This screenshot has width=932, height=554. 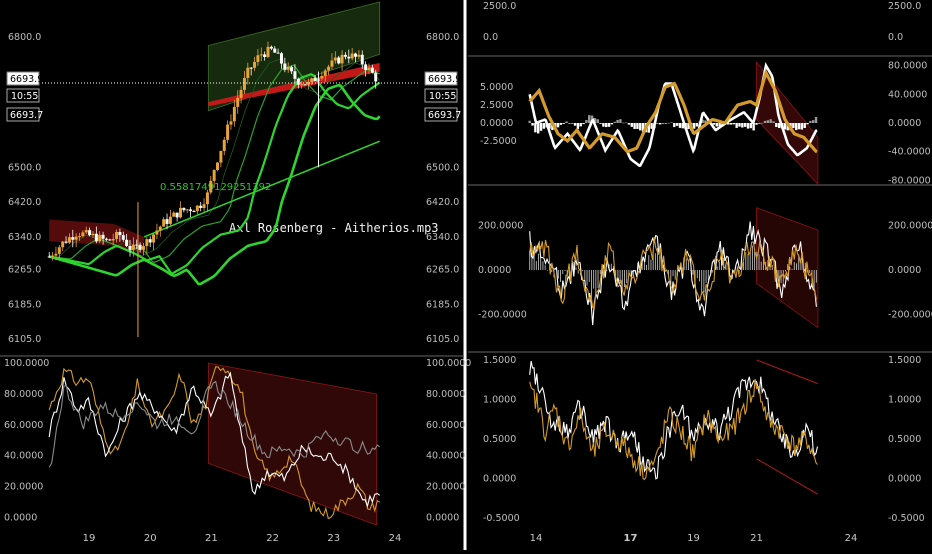 I want to click on strip-y-tick-left: 0.0, so click(x=490, y=37).